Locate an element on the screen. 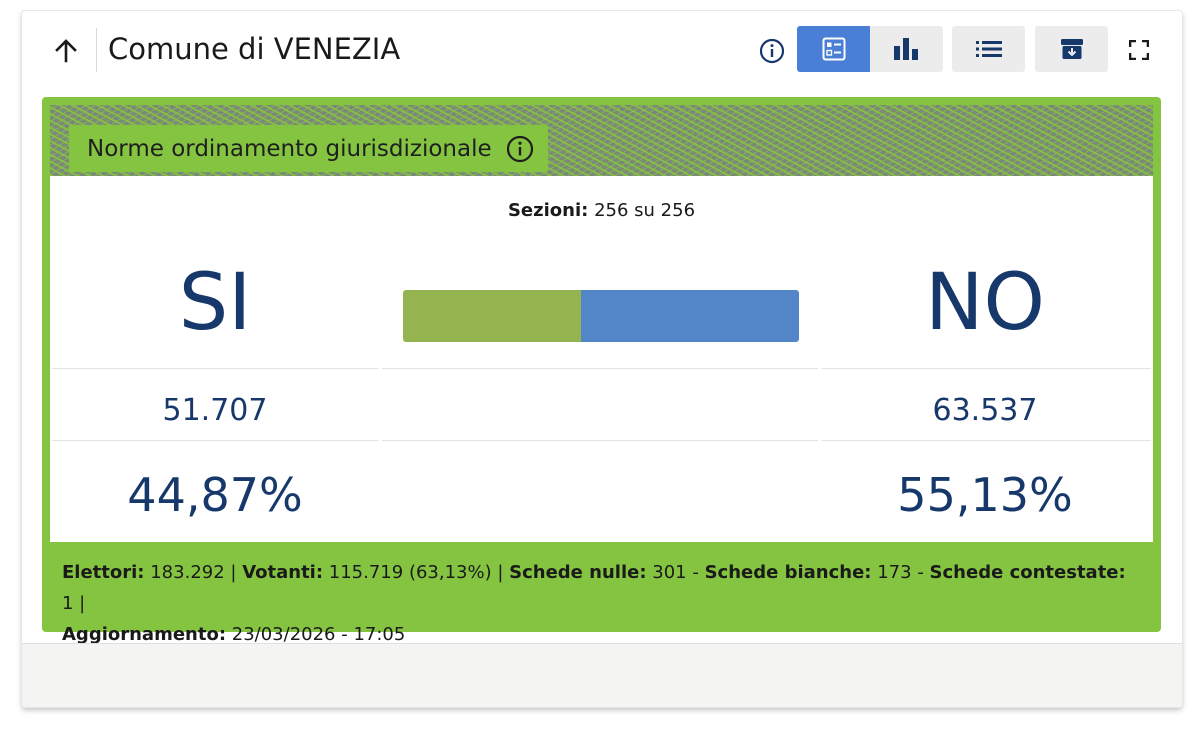  list-icon is located at coordinates (988, 49).